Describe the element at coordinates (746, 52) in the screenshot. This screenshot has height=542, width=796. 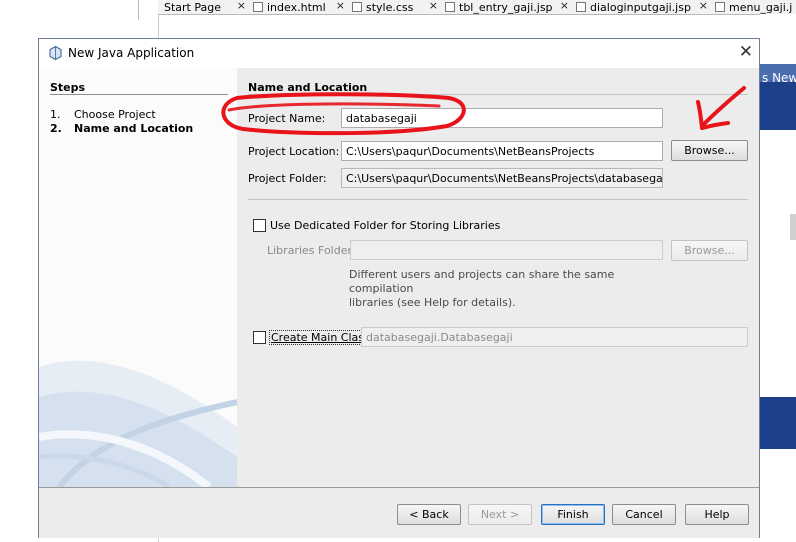
I see `close-icon: ✕` at that location.